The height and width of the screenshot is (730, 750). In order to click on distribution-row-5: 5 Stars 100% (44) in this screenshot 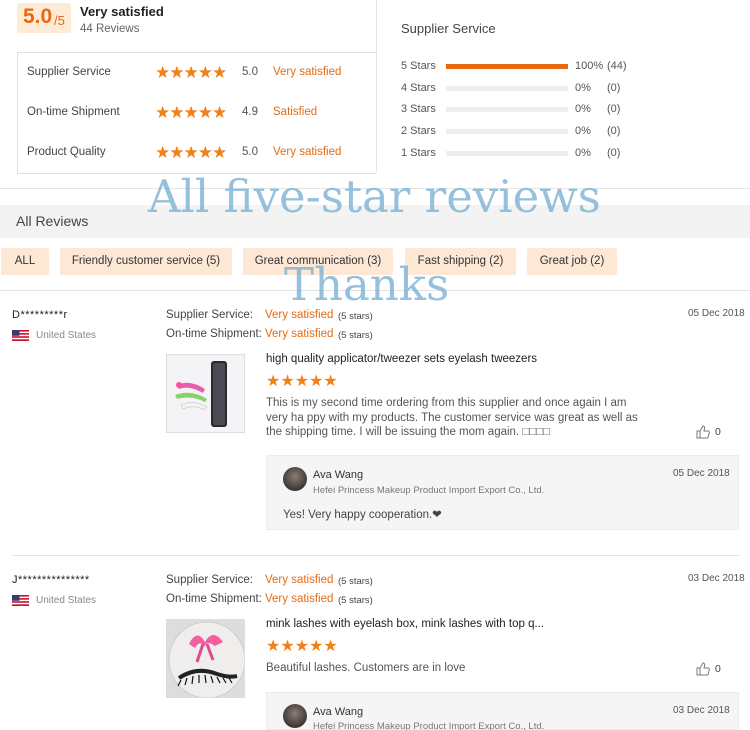, I will do `click(561, 67)`.